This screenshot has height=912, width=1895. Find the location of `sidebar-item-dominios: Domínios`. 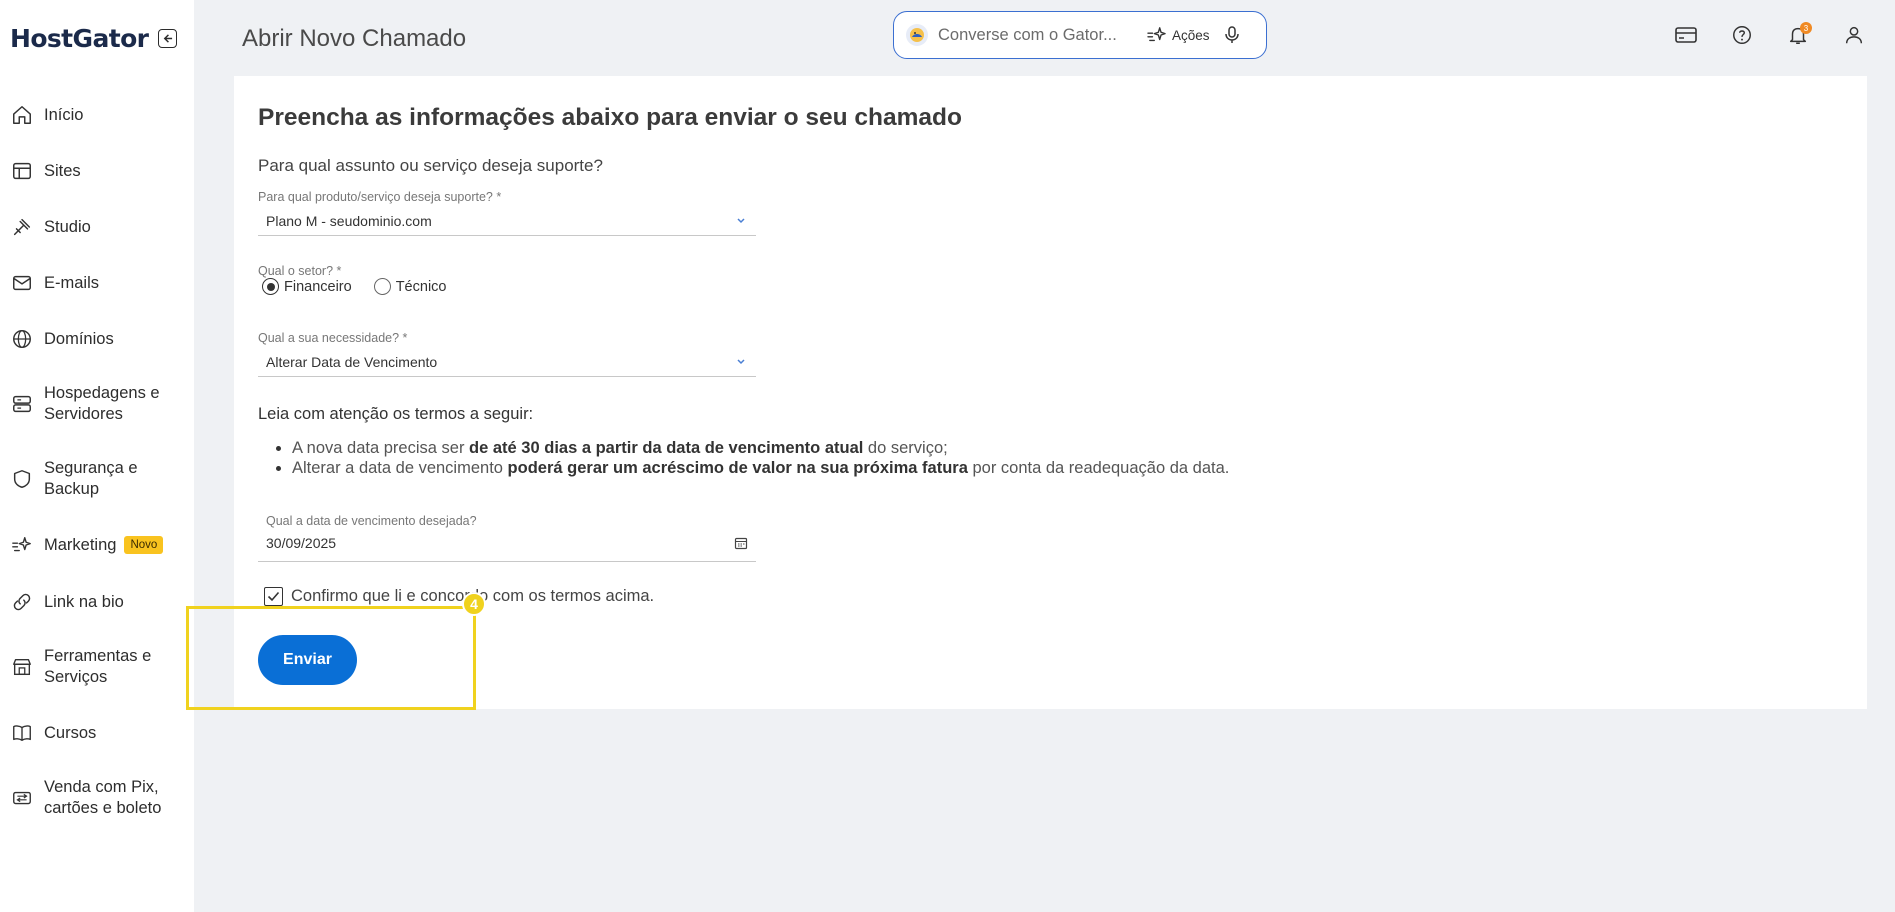

sidebar-item-dominios: Domínios is located at coordinates (100, 339).